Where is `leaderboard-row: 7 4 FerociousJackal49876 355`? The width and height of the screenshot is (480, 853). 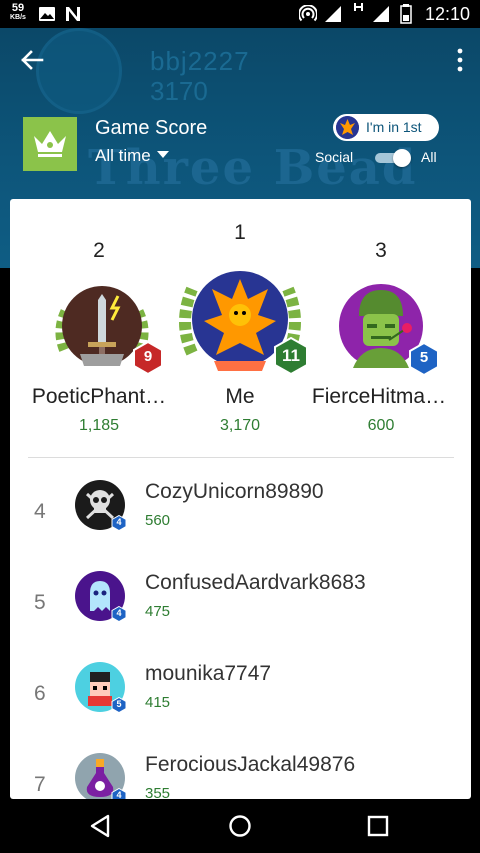
leaderboard-row: 7 4 FerociousJackal49876 355 is located at coordinates (240, 773).